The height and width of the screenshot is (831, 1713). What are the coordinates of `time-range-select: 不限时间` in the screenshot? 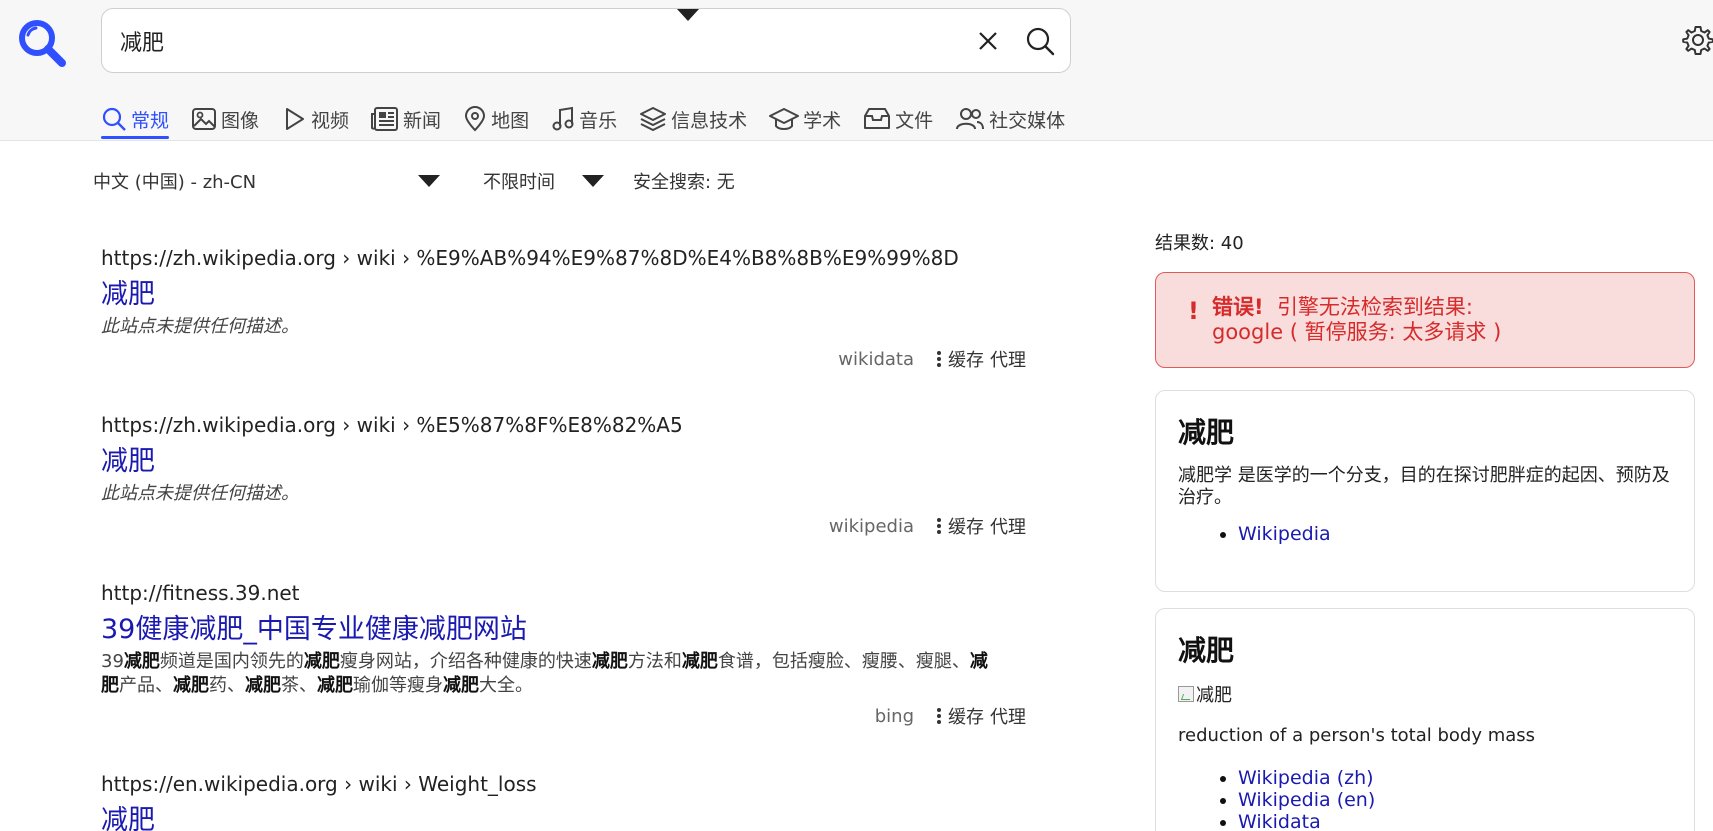 It's located at (543, 181).